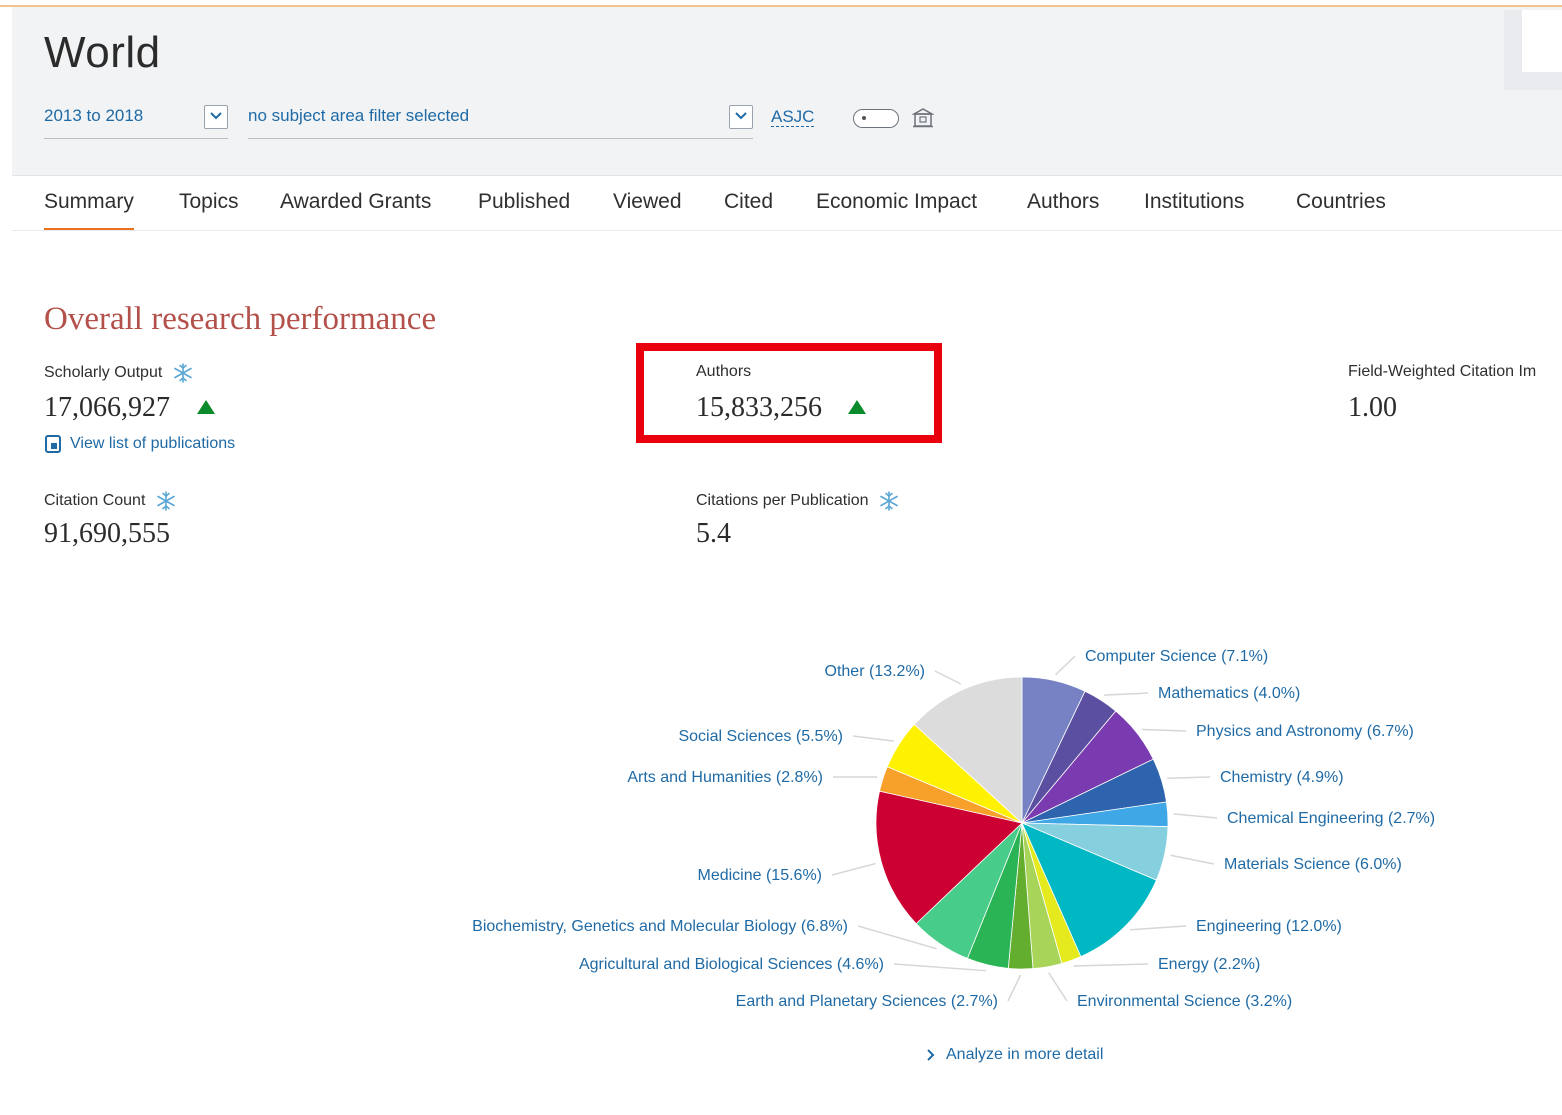 The width and height of the screenshot is (1562, 1115). What do you see at coordinates (1184, 1001) in the screenshot?
I see `pie-slice-label: Environmental Science (3.2%)` at bounding box center [1184, 1001].